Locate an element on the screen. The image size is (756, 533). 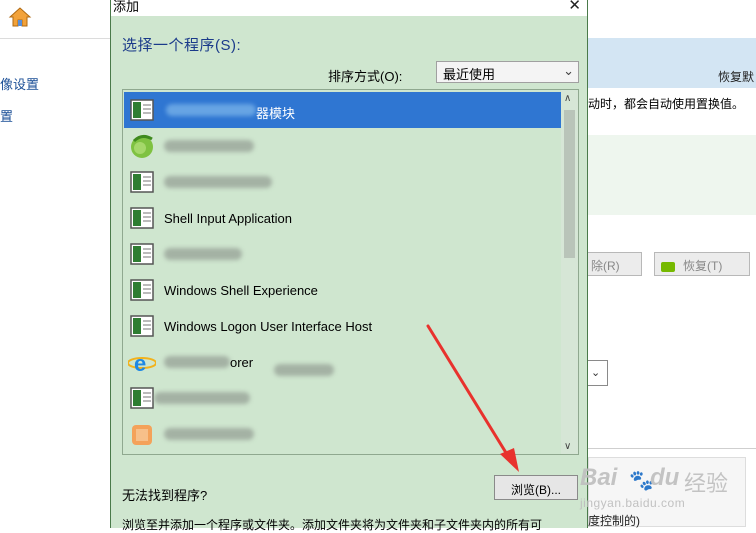
restore-default-link: 恢复默 is located at coordinates (736, 76).